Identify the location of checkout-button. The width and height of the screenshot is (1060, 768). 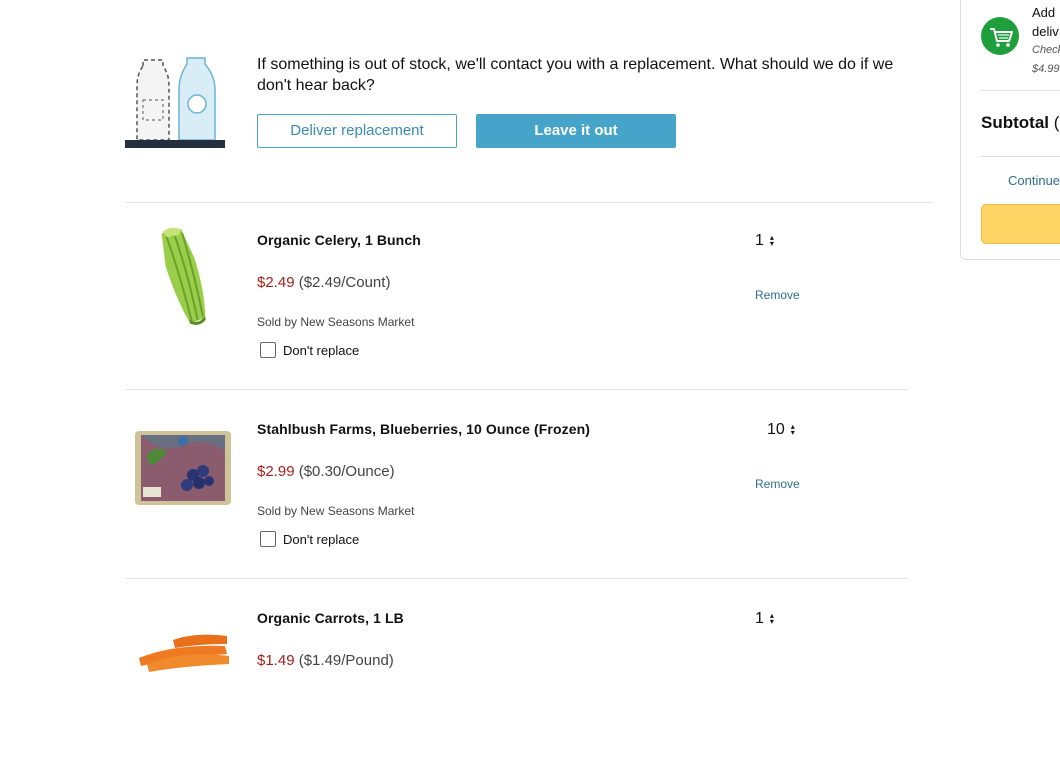
(1020, 224).